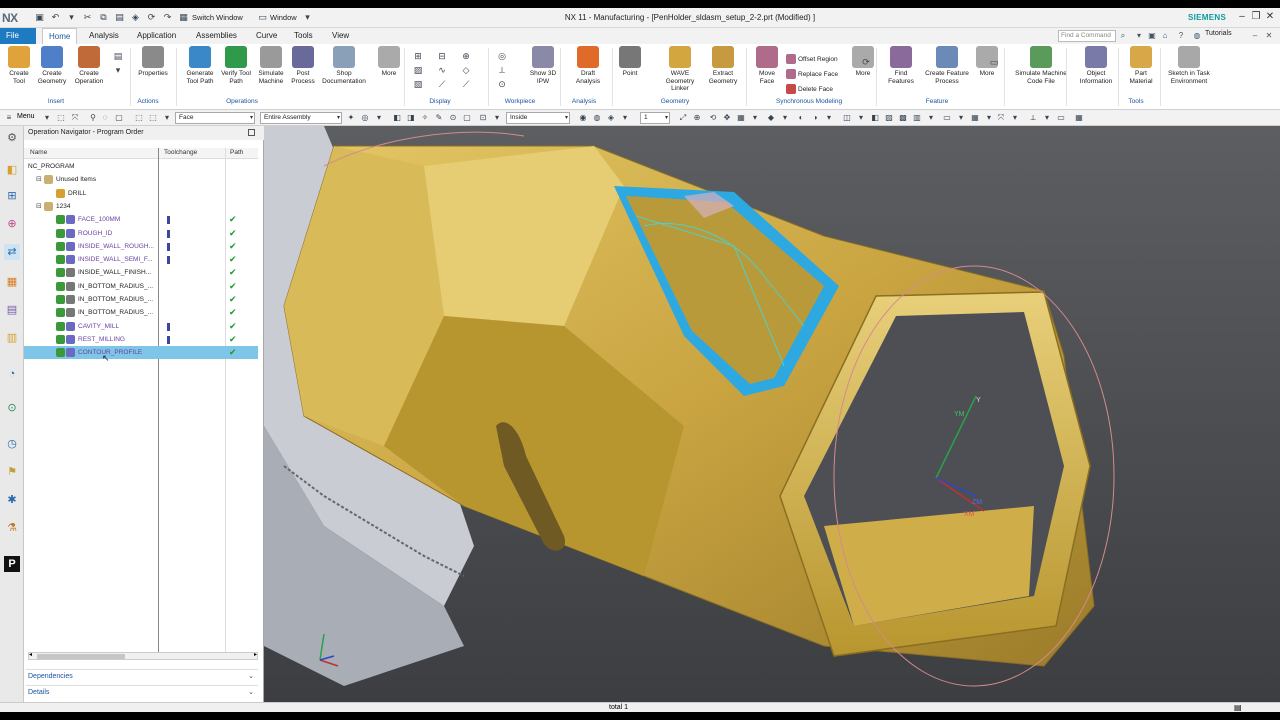  I want to click on table-row: ⊟ Unused Items, so click(141, 179).